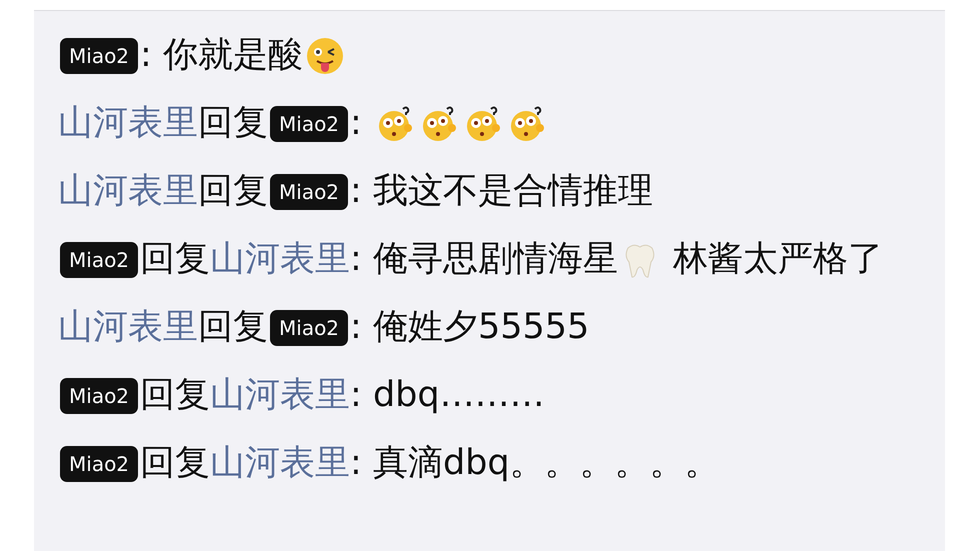  What do you see at coordinates (501, 191) in the screenshot?
I see `comment-text: : 我这不是合情推理` at bounding box center [501, 191].